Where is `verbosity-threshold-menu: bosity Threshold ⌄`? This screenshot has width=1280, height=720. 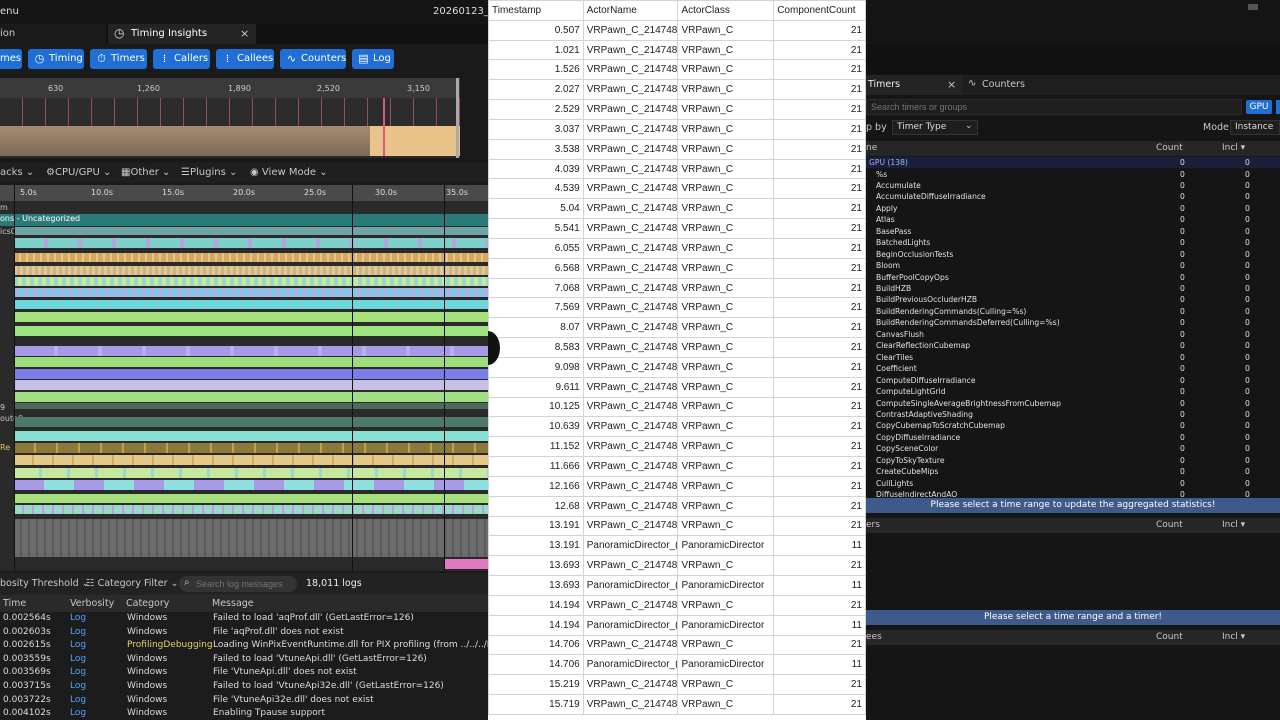 verbosity-threshold-menu: bosity Threshold ⌄ is located at coordinates (45, 583).